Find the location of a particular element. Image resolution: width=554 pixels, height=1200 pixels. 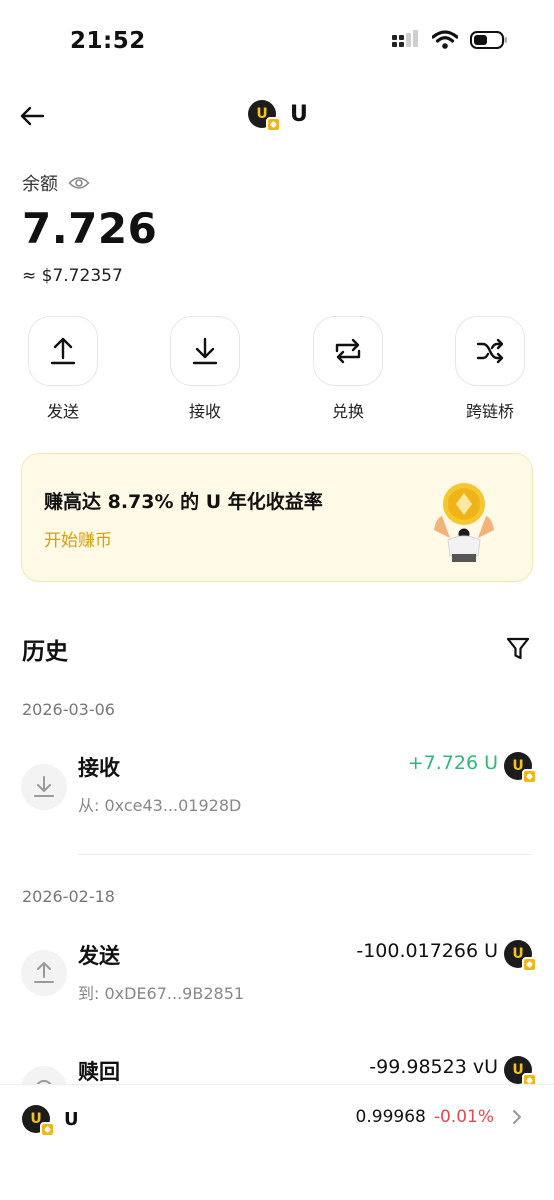

date-label: 2026-02-18 is located at coordinates (68, 896).